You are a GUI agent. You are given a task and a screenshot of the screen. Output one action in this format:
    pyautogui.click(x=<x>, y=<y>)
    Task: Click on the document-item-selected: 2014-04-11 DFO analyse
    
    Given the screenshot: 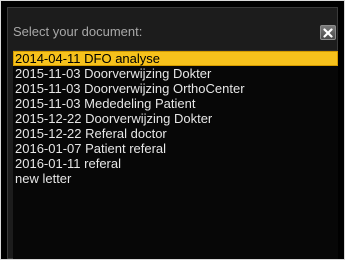 What is the action you would take?
    pyautogui.click(x=175, y=58)
    